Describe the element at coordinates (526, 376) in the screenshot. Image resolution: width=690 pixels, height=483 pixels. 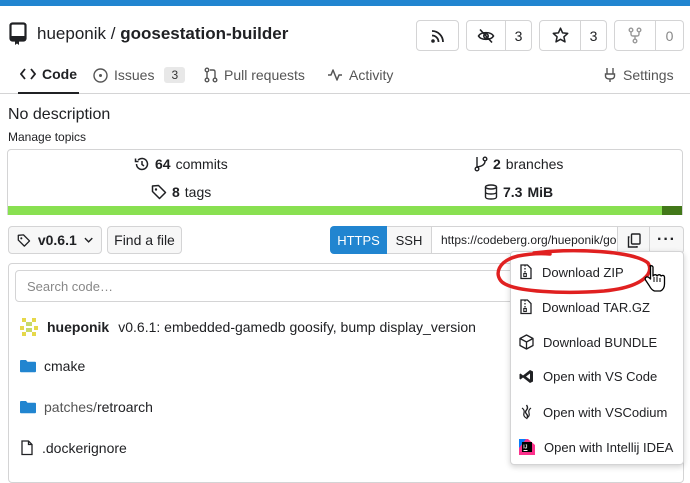
I see `vscode-icon` at that location.